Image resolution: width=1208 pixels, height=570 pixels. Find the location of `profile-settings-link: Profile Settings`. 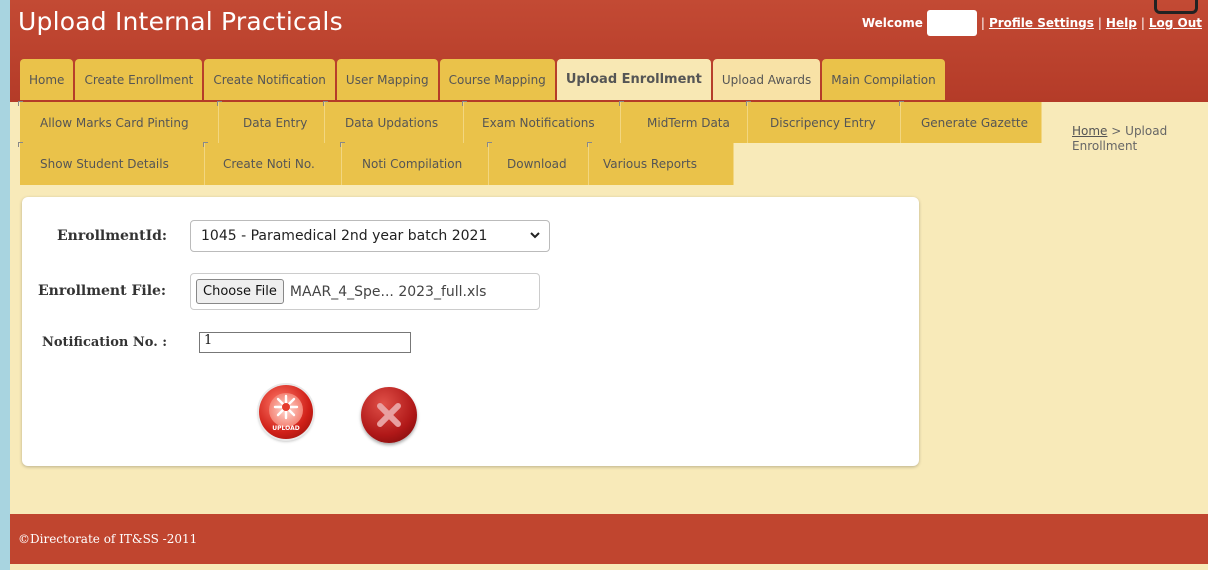

profile-settings-link: Profile Settings is located at coordinates (1041, 23).